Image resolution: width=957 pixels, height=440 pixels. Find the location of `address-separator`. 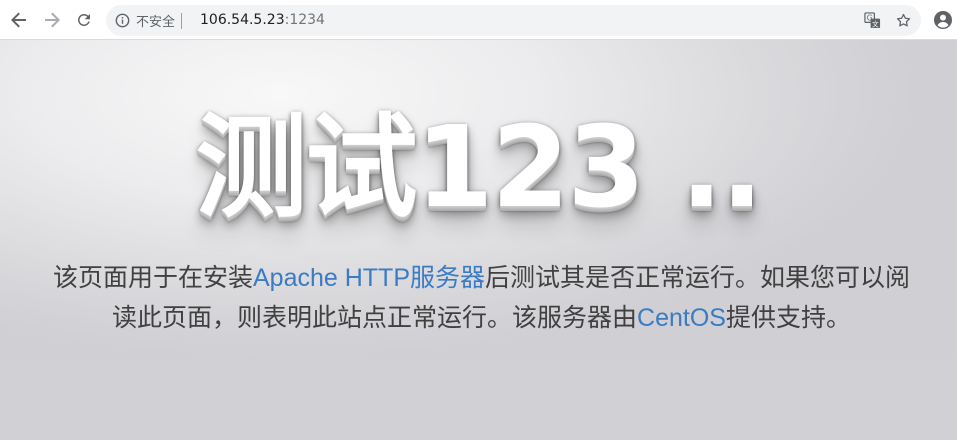

address-separator is located at coordinates (182, 20).